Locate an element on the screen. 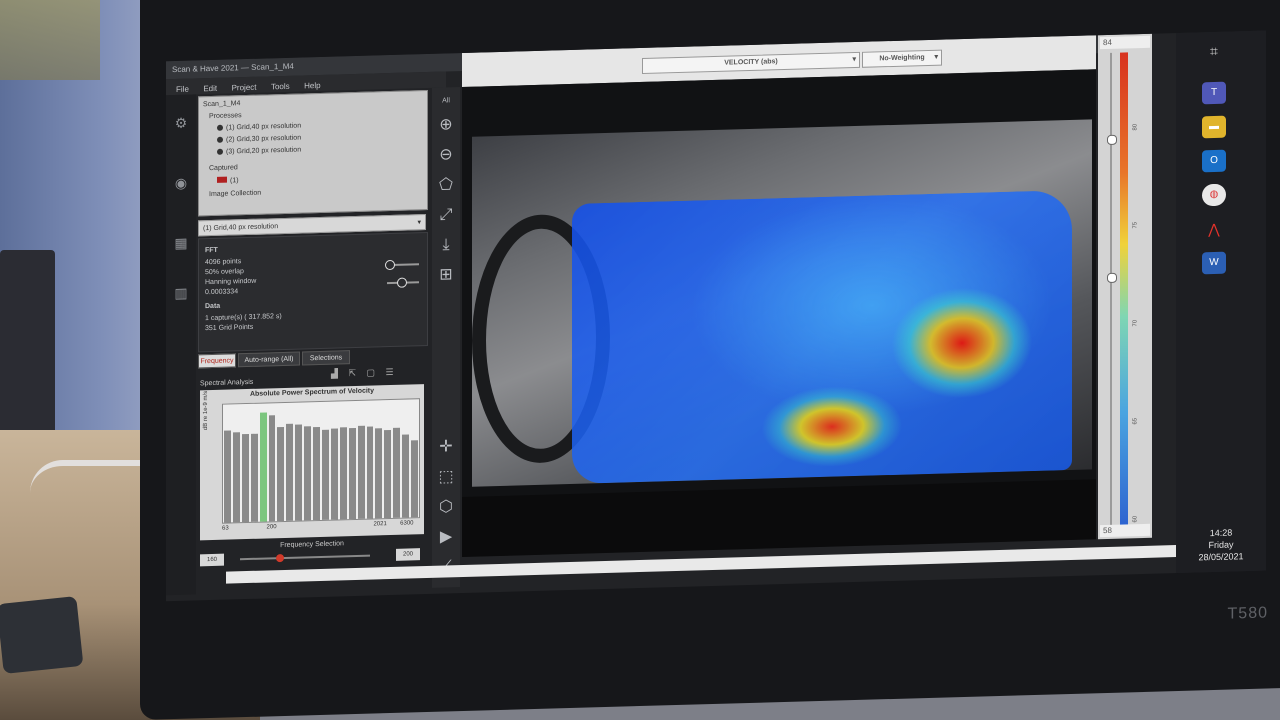 The height and width of the screenshot is (720, 1280). chart-xtick: 6300 is located at coordinates (407, 523).